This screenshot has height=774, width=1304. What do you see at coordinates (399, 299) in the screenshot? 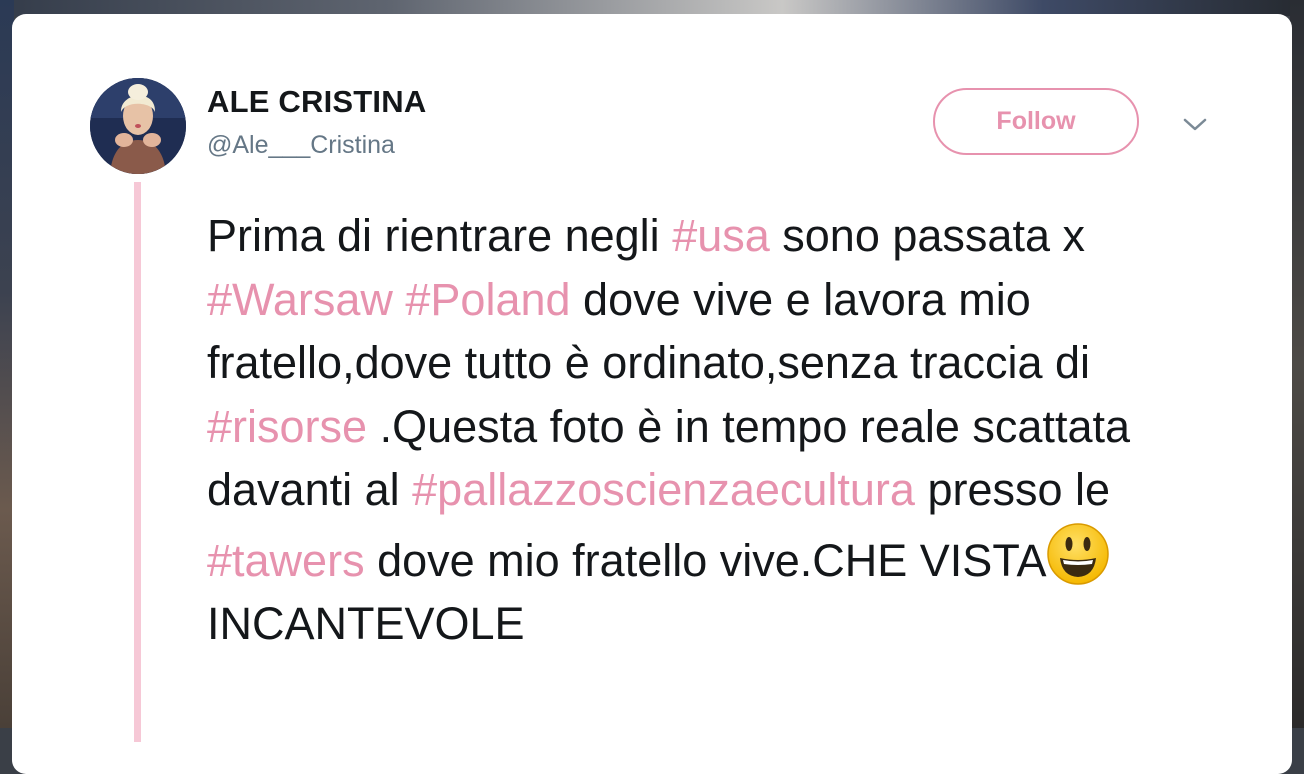
I see `tweet-text-segment` at bounding box center [399, 299].